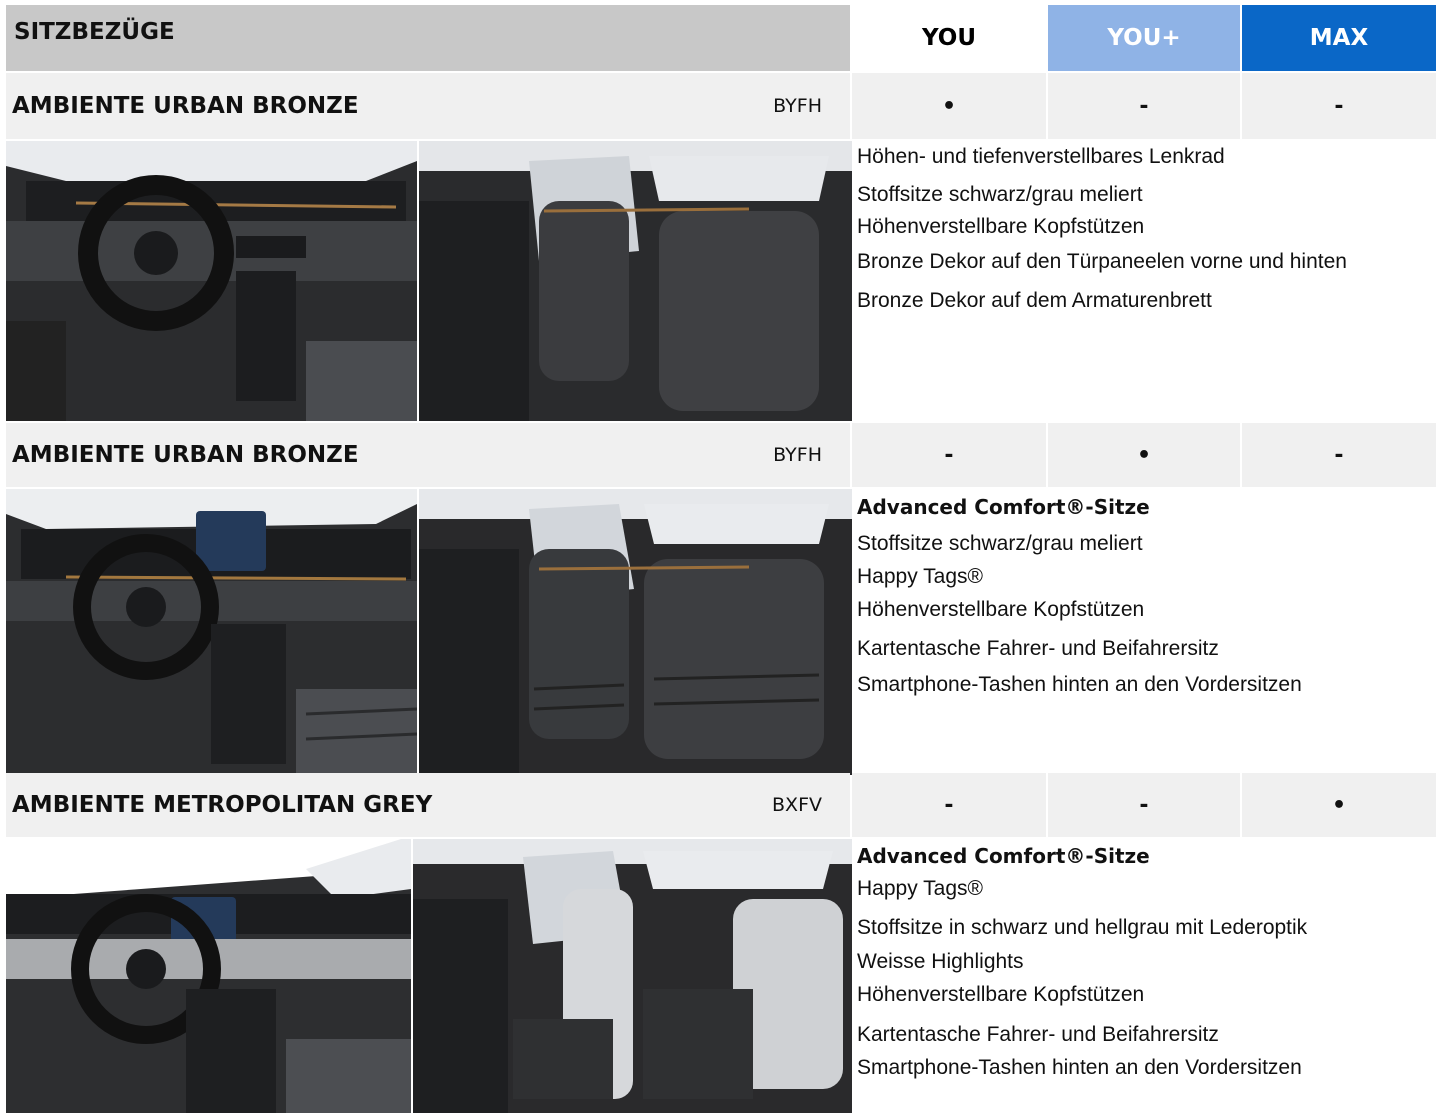 The image size is (1440, 1113). What do you see at coordinates (1041, 156) in the screenshot?
I see `feature-item: Höhen- und tiefenverstellbares Lenkrad` at bounding box center [1041, 156].